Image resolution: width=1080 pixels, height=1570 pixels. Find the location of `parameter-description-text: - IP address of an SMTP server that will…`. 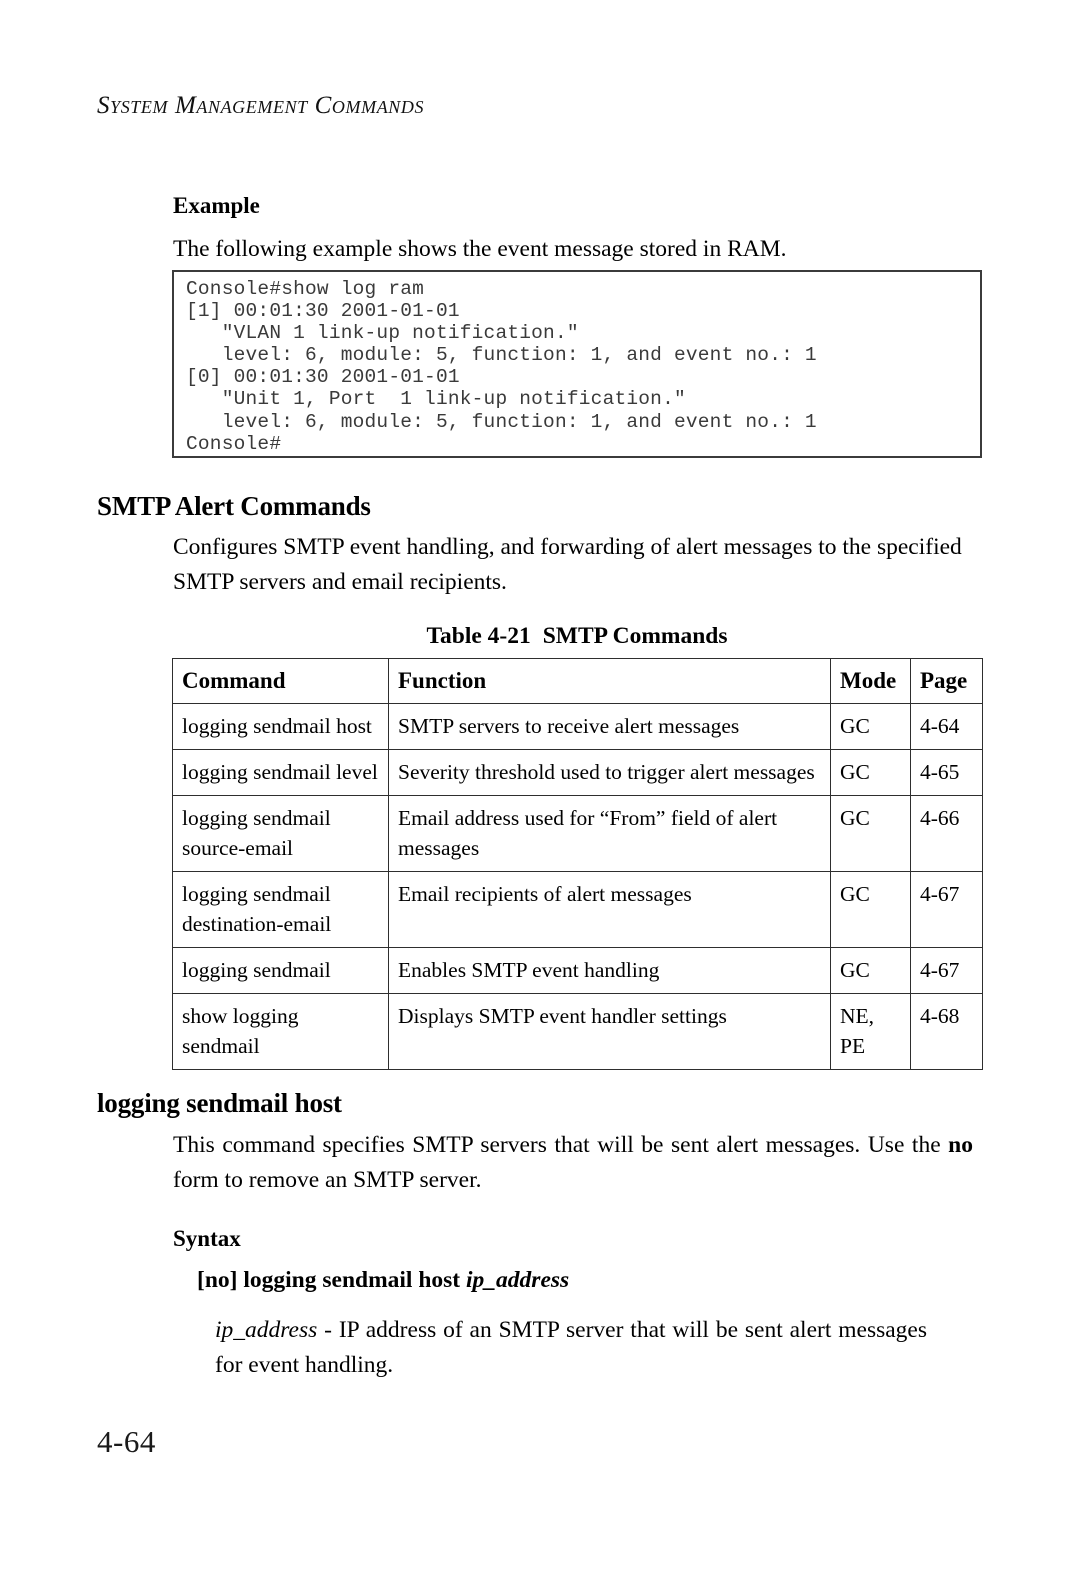

parameter-description-text: - IP address of an SMTP server that will… is located at coordinates (571, 1347).